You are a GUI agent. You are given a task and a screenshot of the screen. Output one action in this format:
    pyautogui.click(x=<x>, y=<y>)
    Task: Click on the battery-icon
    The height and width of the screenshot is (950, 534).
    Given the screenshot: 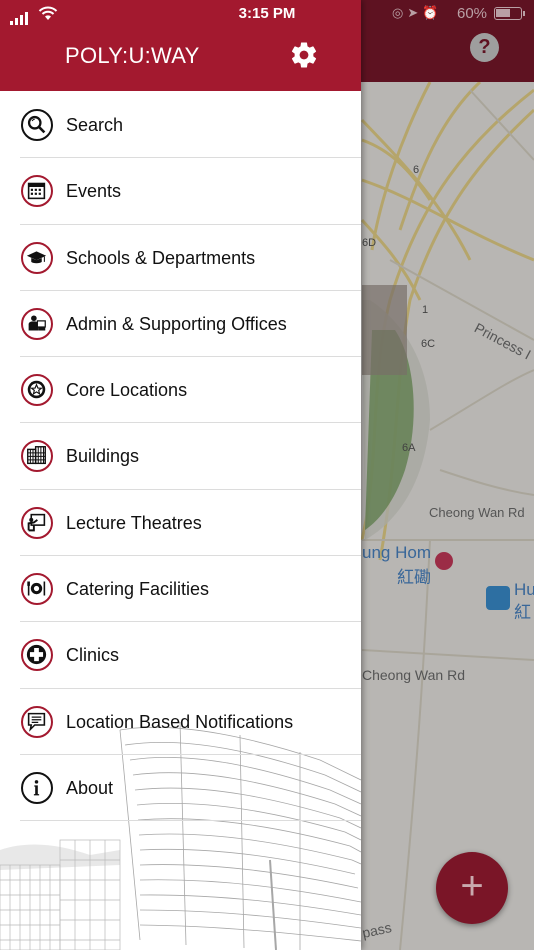 What is the action you would take?
    pyautogui.click(x=509, y=13)
    